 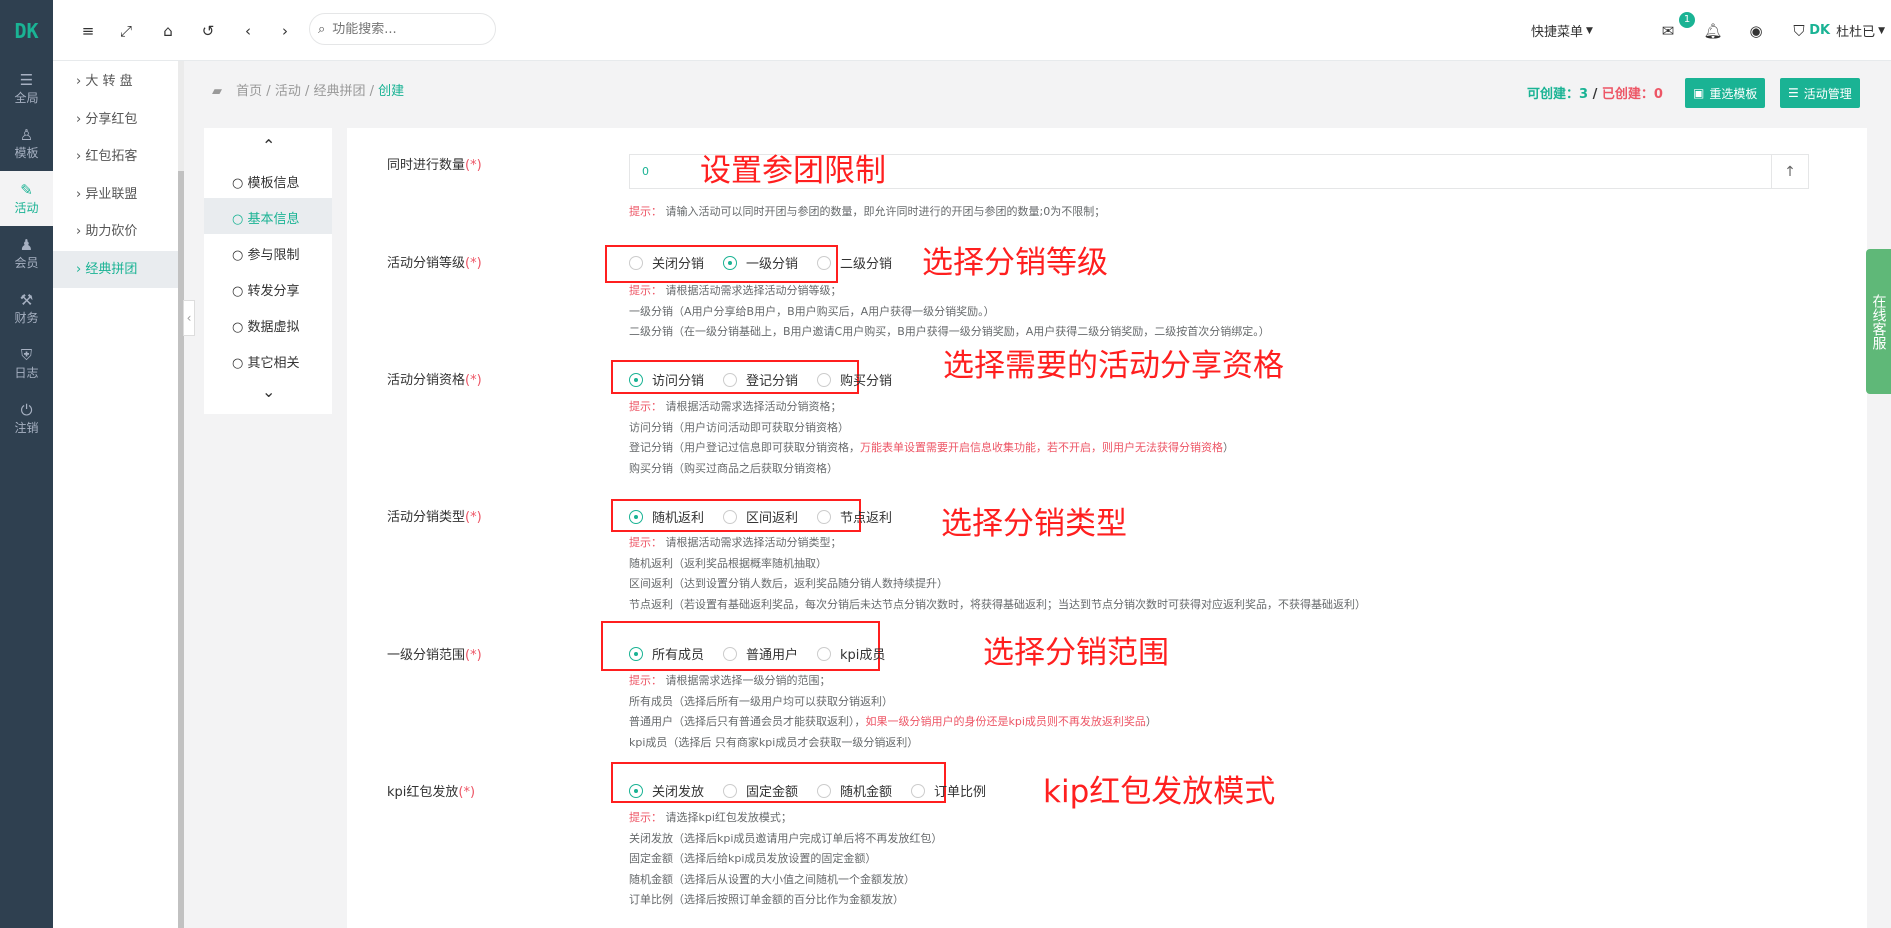 What do you see at coordinates (322, 29) in the screenshot?
I see `search-icon: ⌕` at bounding box center [322, 29].